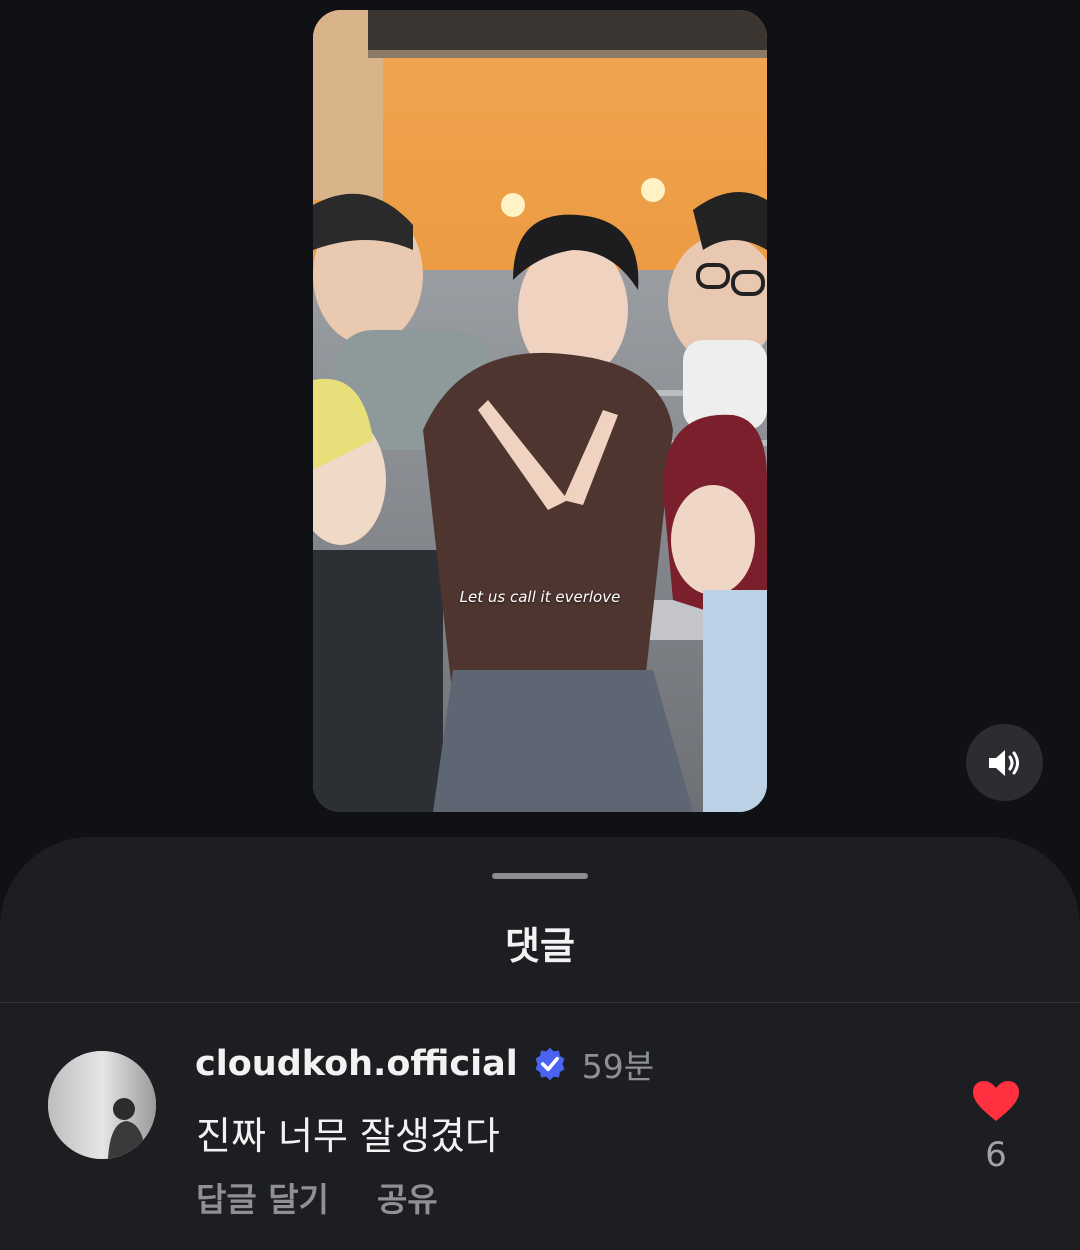 This screenshot has height=1250, width=1080. I want to click on verified-badge-icon, so click(550, 1064).